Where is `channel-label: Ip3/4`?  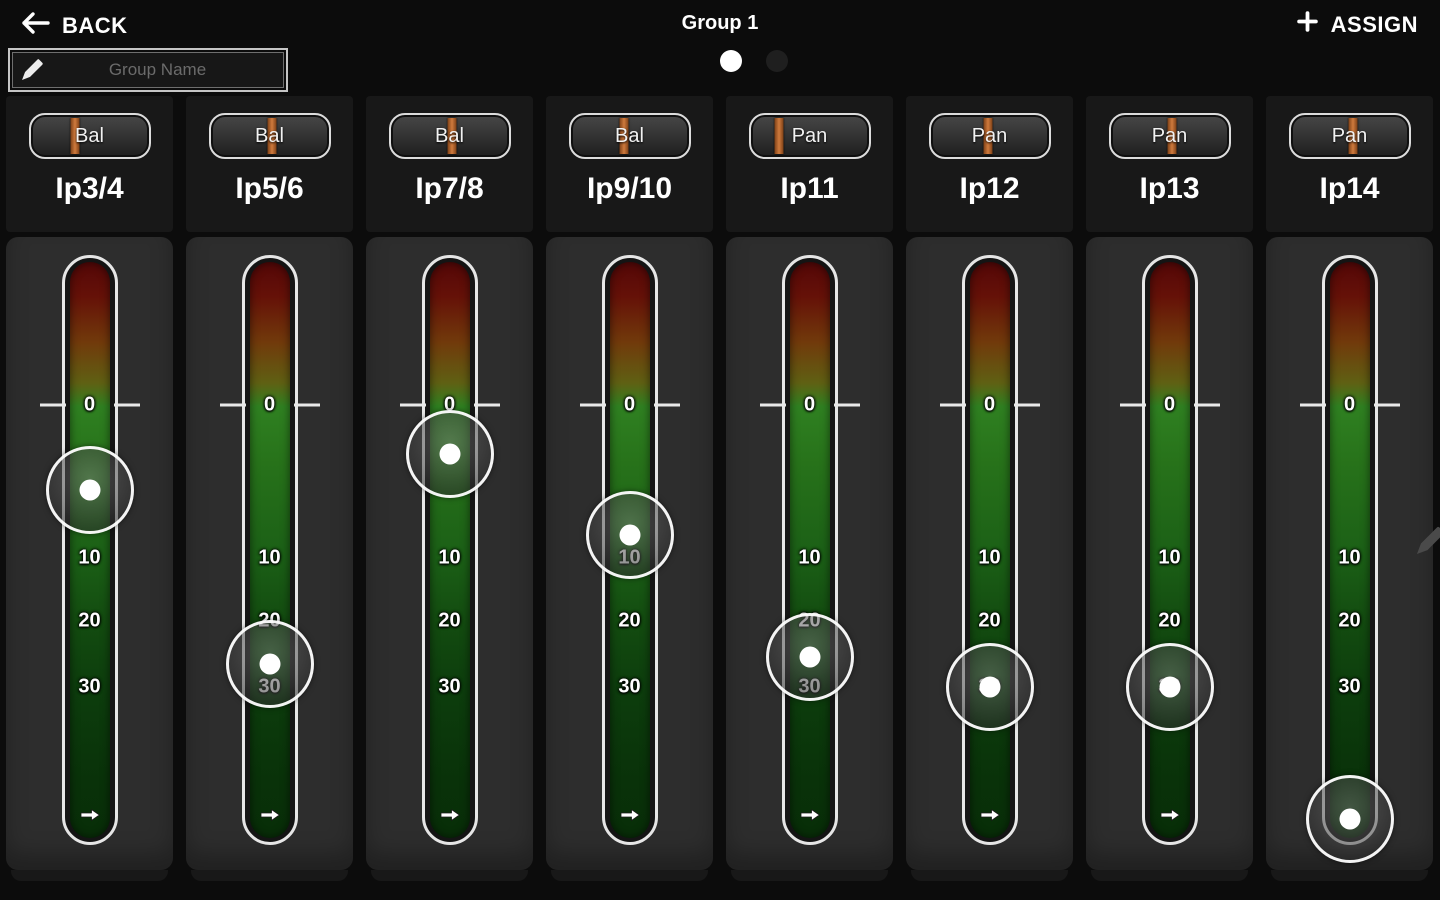
channel-label: Ip3/4 is located at coordinates (89, 188).